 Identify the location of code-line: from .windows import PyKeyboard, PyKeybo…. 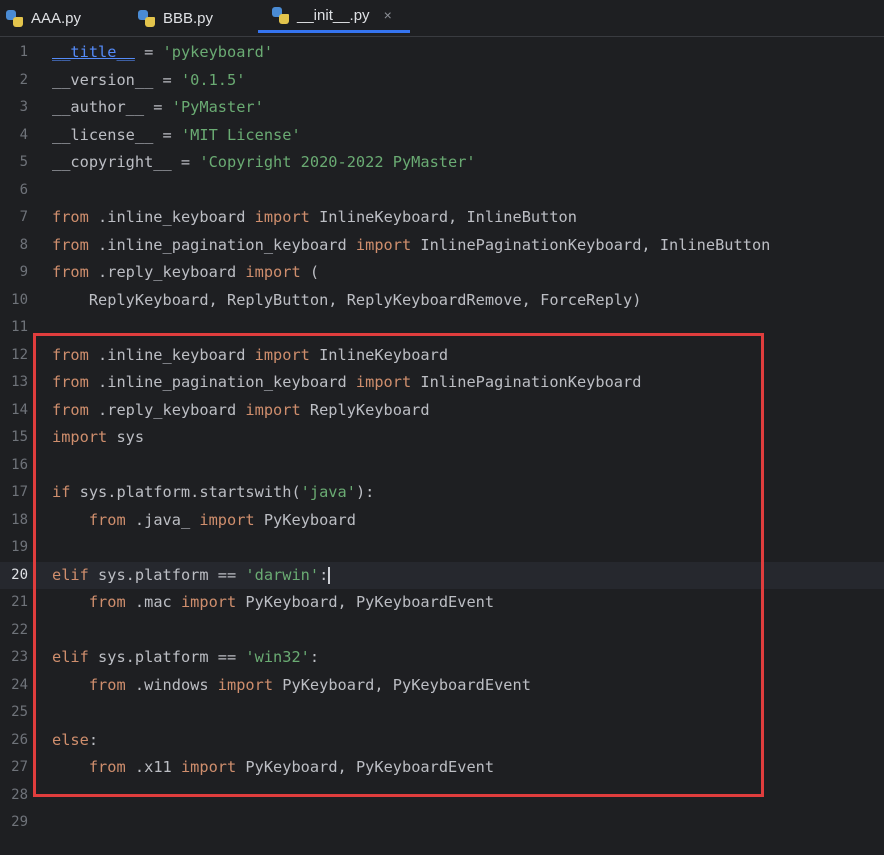
(291, 685).